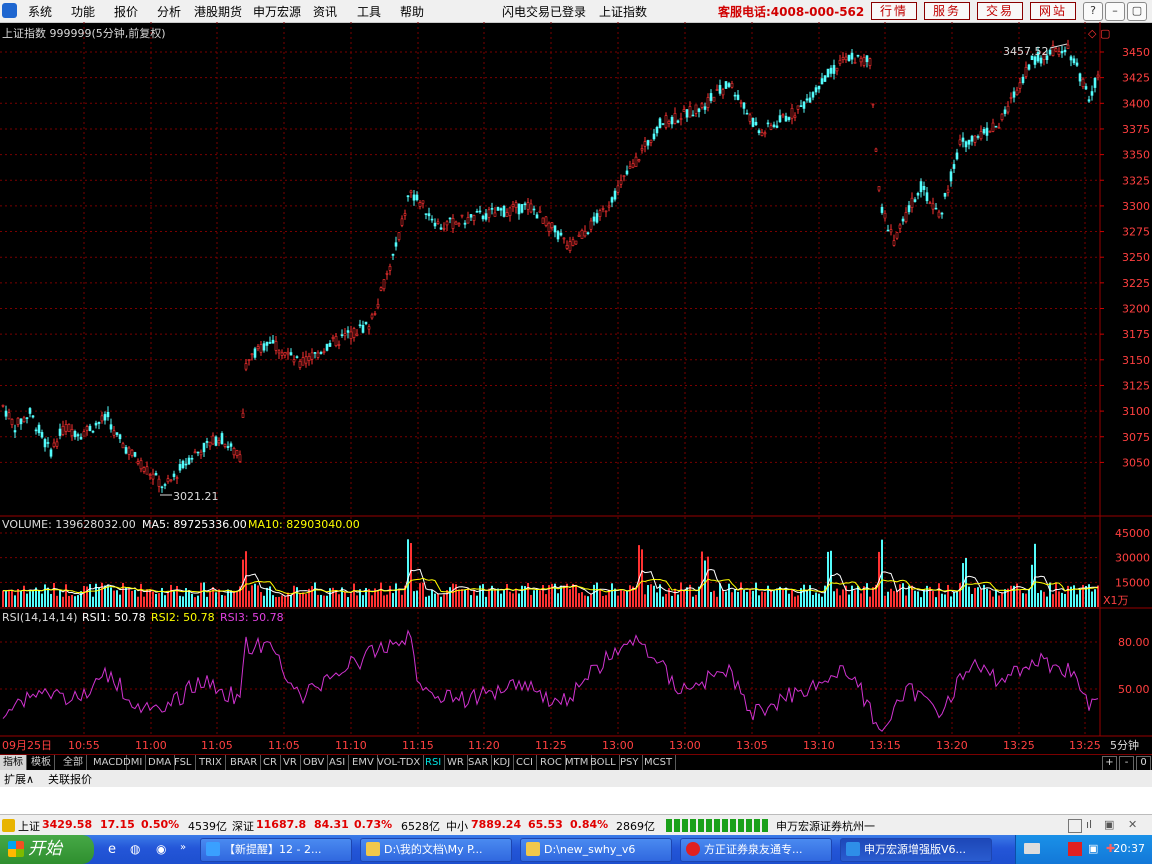 Image resolution: width=1152 pixels, height=864 pixels. What do you see at coordinates (133, 762) in the screenshot?
I see `tab-dmi: DMI` at bounding box center [133, 762].